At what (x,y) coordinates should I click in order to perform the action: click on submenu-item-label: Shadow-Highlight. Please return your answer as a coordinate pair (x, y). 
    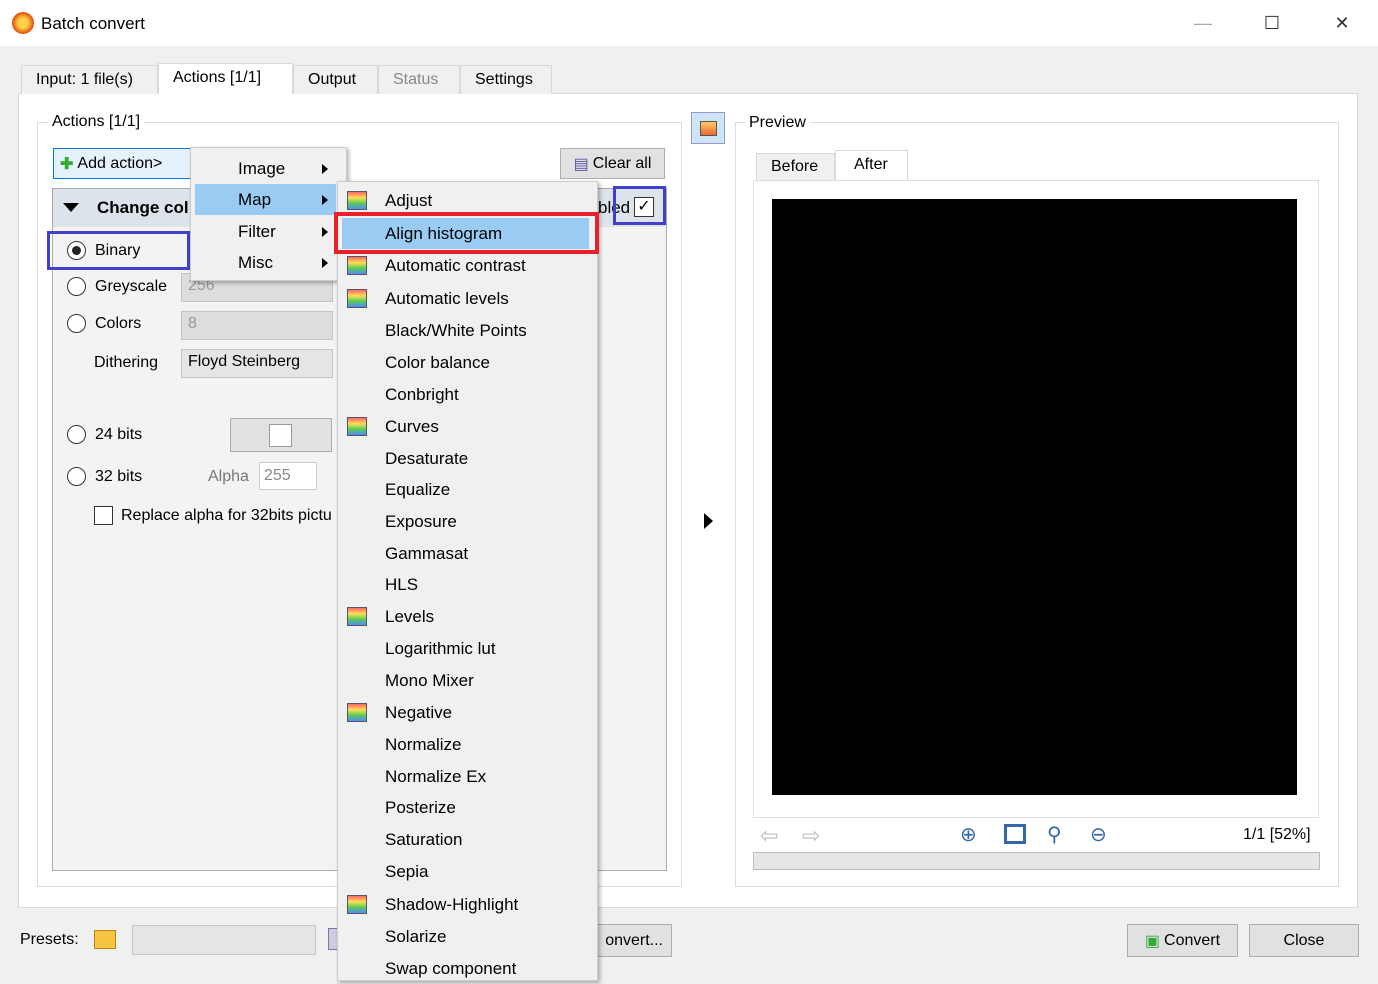
    Looking at the image, I should click on (452, 904).